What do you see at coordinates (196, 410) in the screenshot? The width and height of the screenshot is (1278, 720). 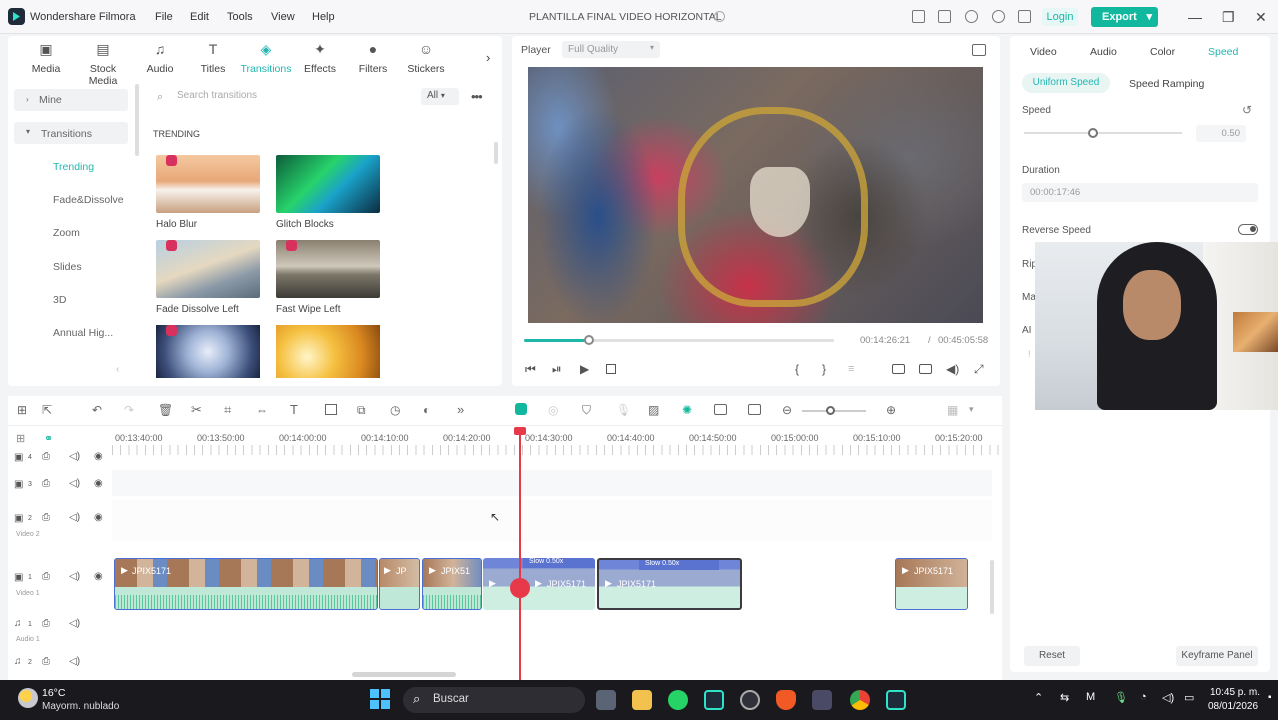 I see `scissors-icon: ✂` at bounding box center [196, 410].